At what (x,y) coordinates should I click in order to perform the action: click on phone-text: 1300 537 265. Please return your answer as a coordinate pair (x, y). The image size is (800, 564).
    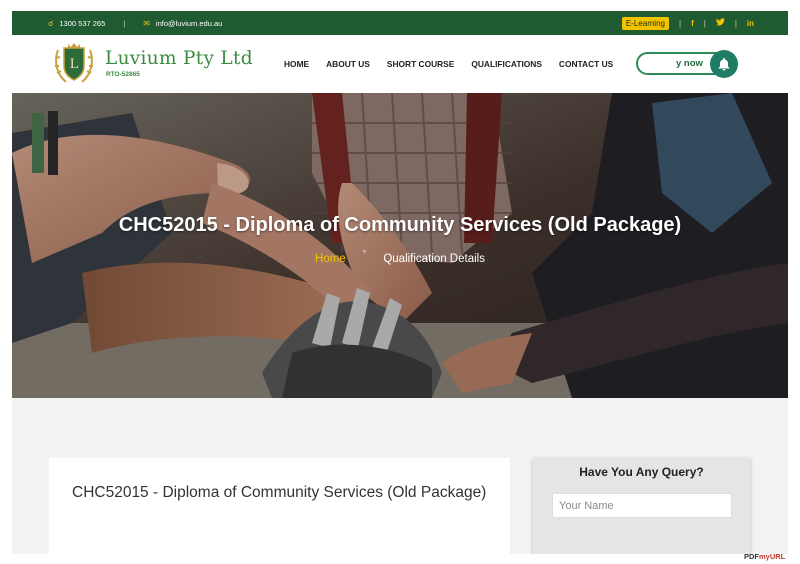
    Looking at the image, I should click on (82, 23).